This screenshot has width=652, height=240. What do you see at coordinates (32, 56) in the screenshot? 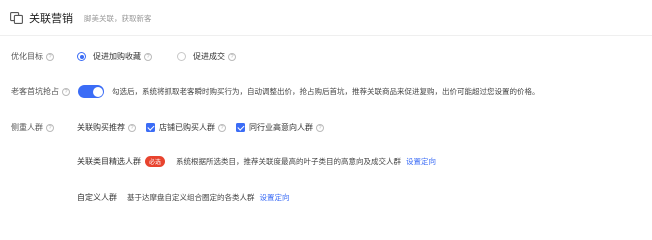
I see `optimize-goal-label: 优化目标 ?` at bounding box center [32, 56].